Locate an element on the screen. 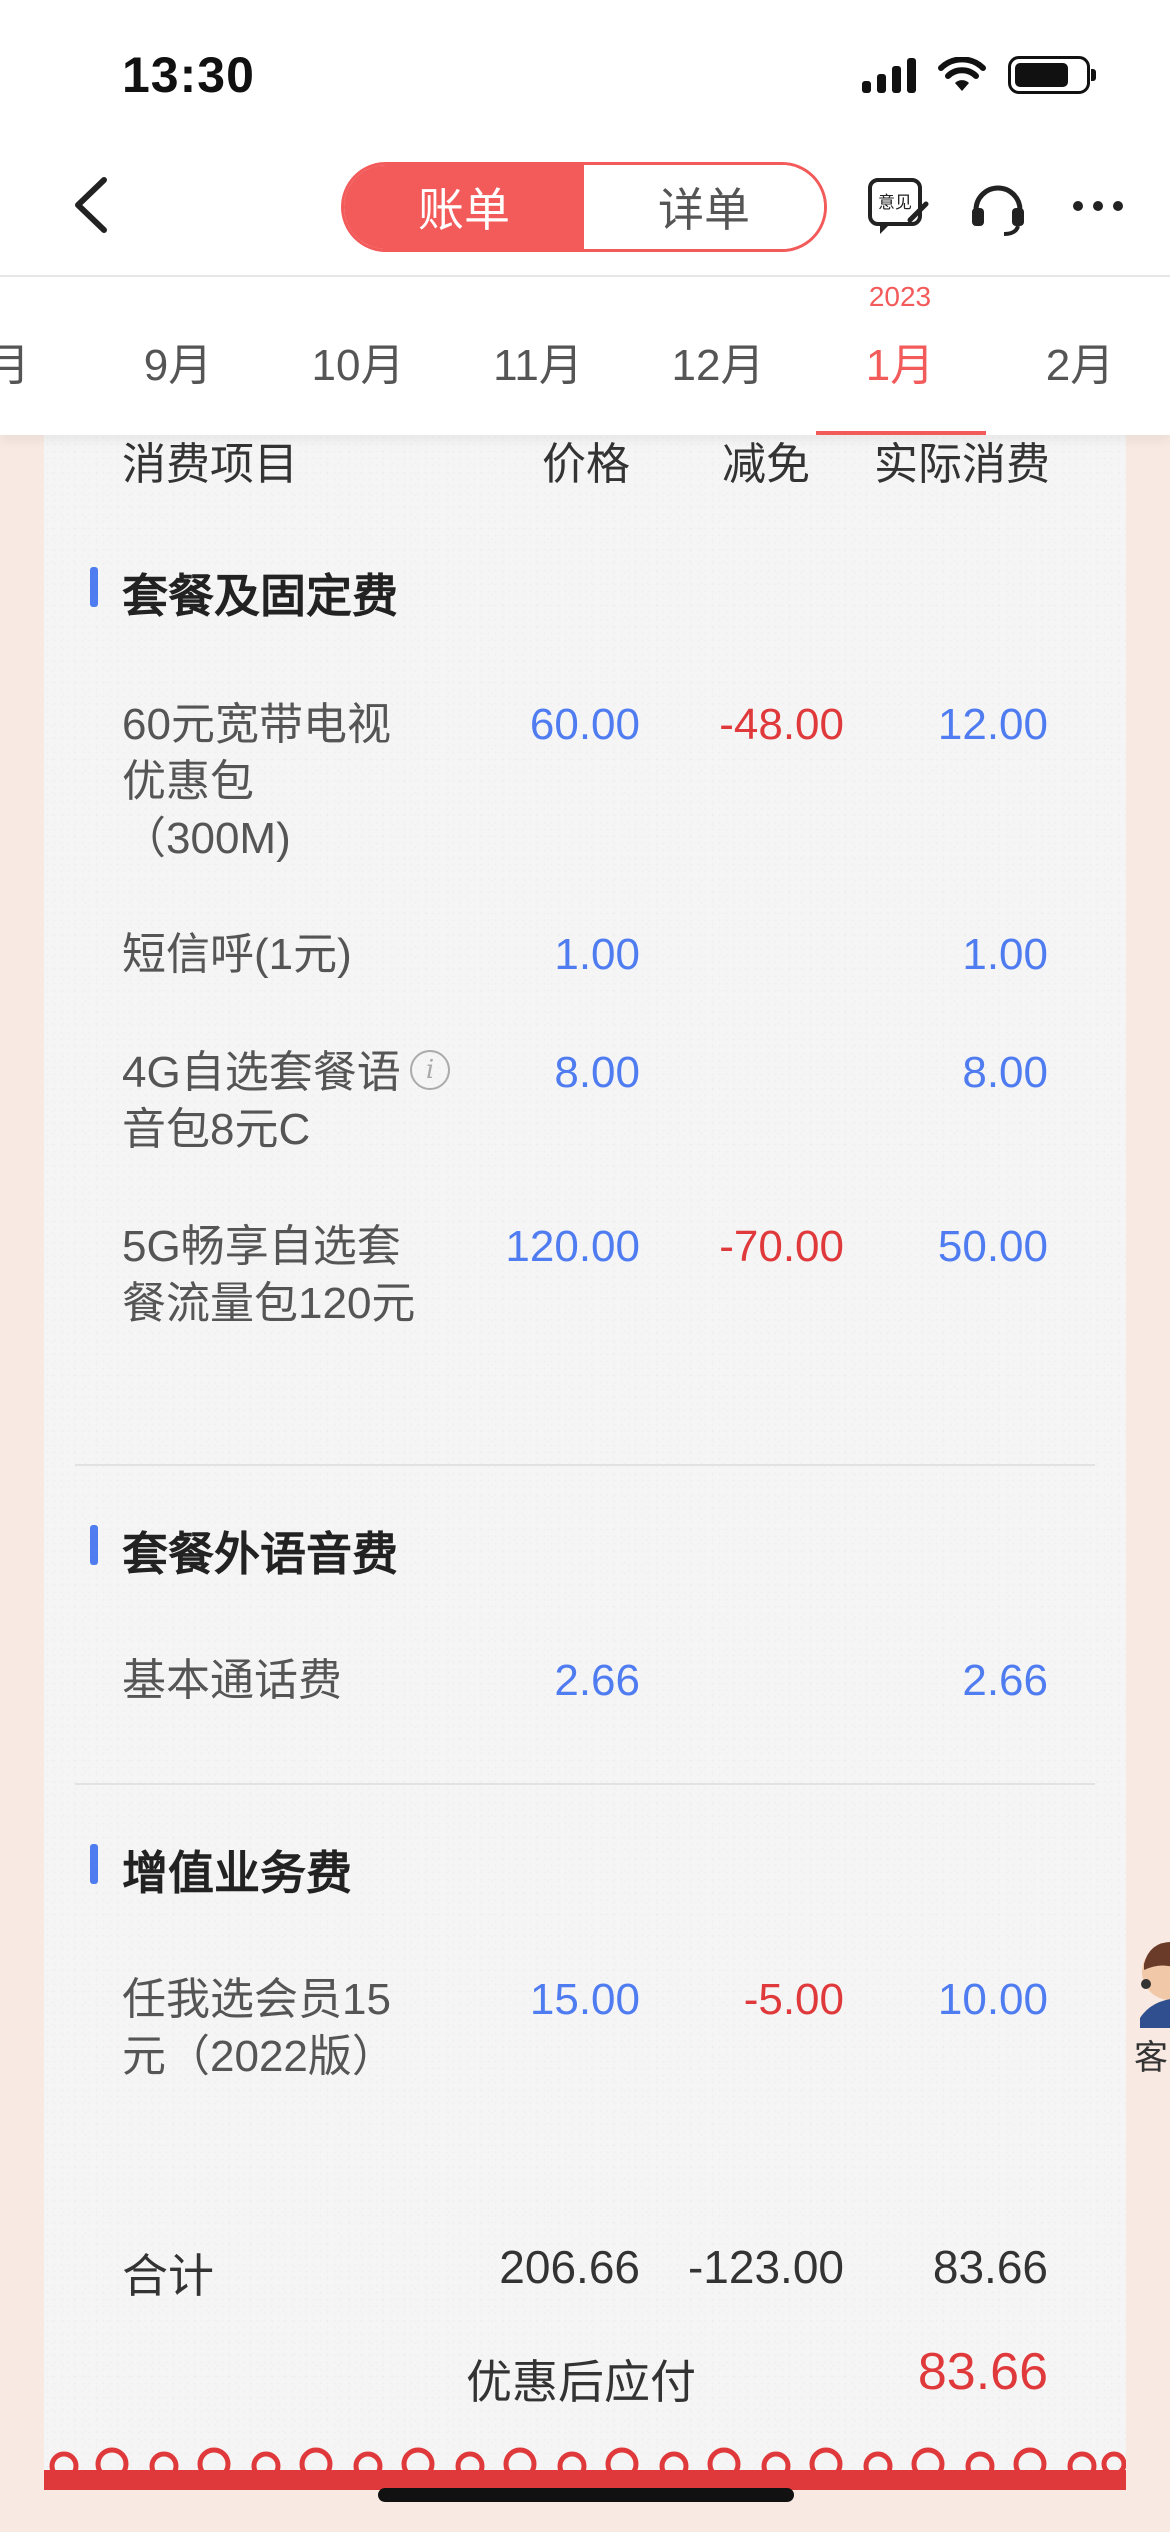 This screenshot has width=1170, height=2532. item-price: 8.00 is located at coordinates (597, 1072).